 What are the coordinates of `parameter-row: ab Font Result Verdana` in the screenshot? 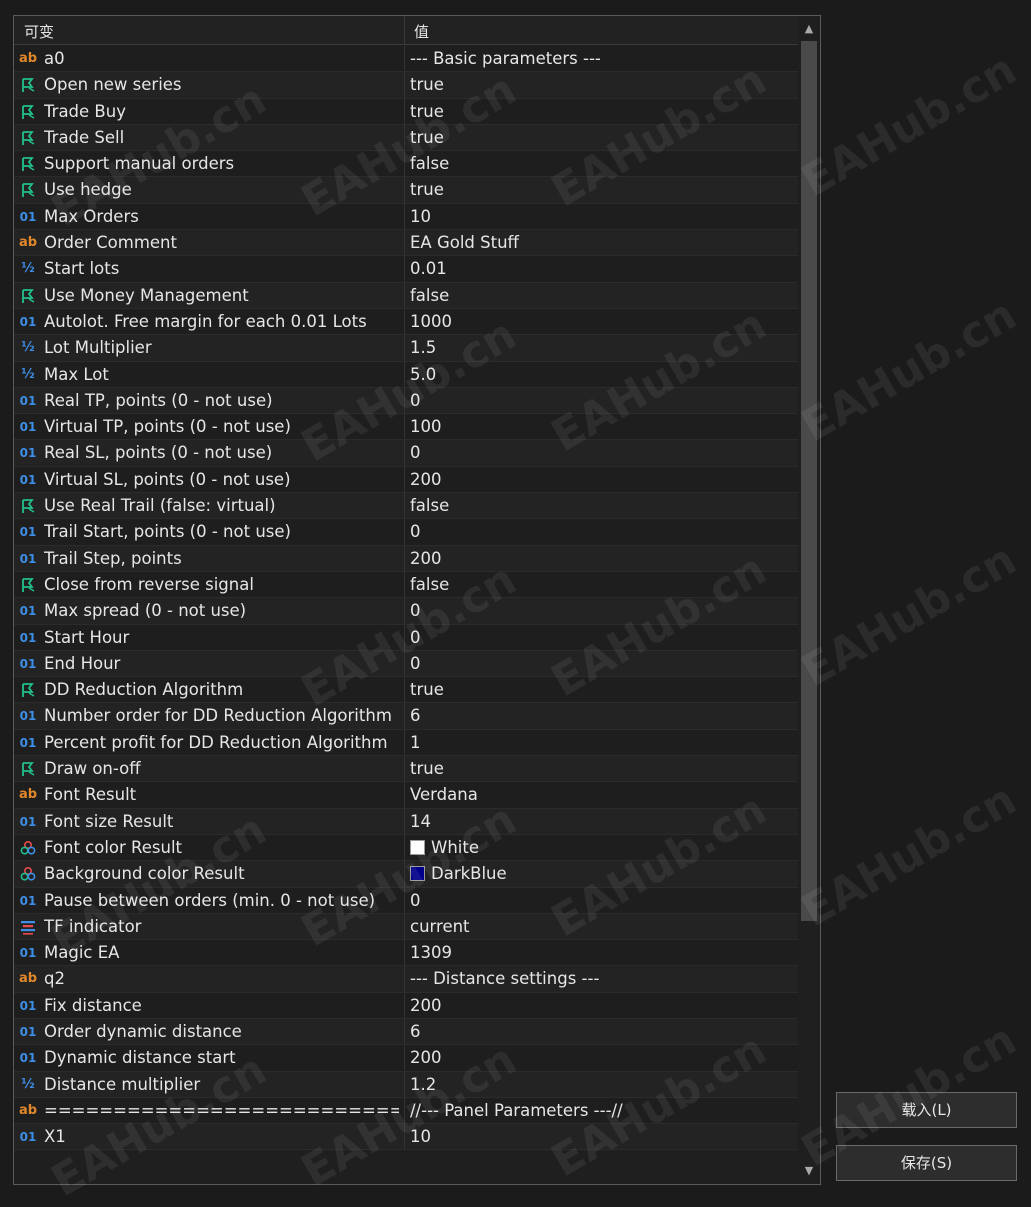 It's located at (406, 795).